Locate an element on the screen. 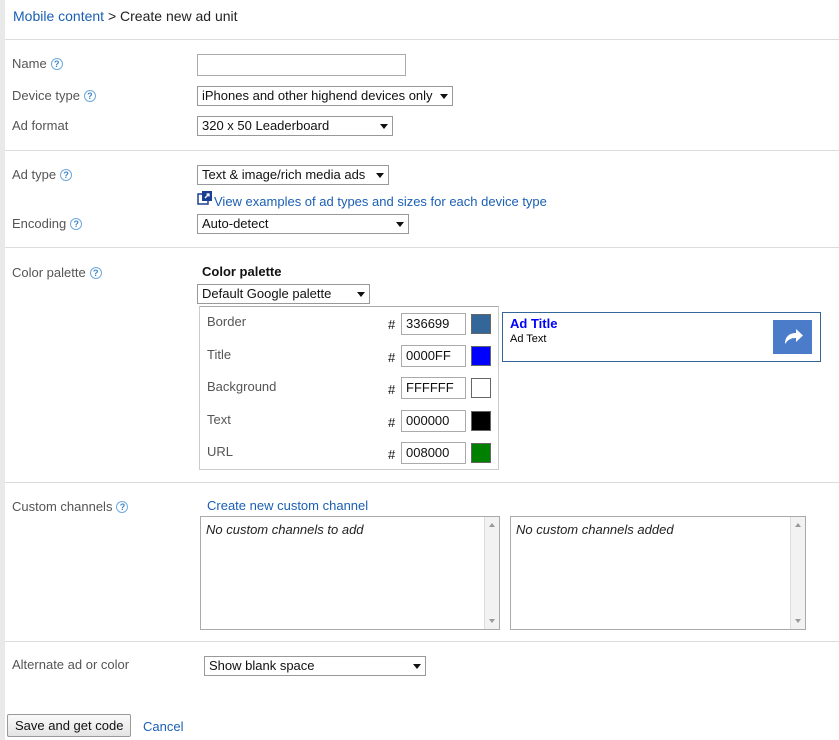 The height and width of the screenshot is (740, 839). encoding-label: Encoding? is located at coordinates (47, 223).